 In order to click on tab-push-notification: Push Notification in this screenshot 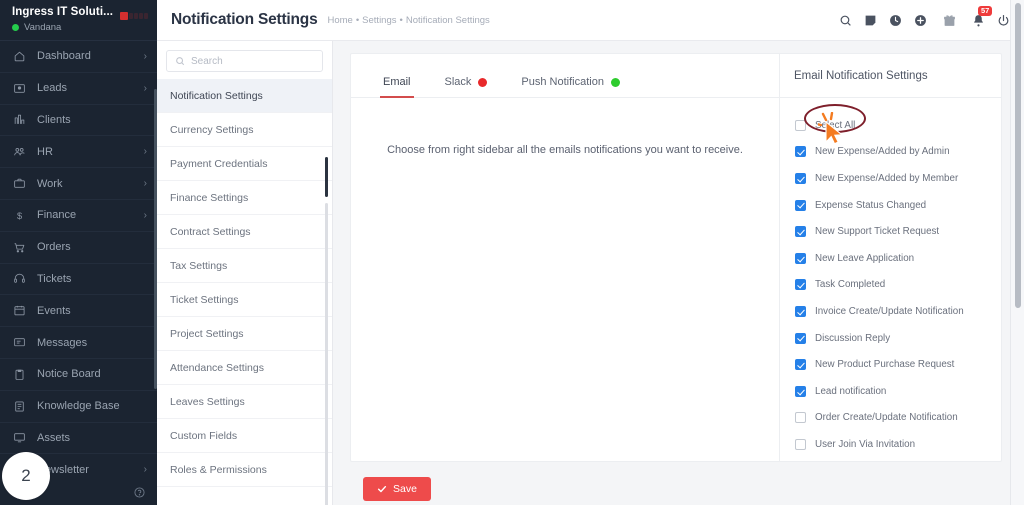, I will do `click(570, 86)`.